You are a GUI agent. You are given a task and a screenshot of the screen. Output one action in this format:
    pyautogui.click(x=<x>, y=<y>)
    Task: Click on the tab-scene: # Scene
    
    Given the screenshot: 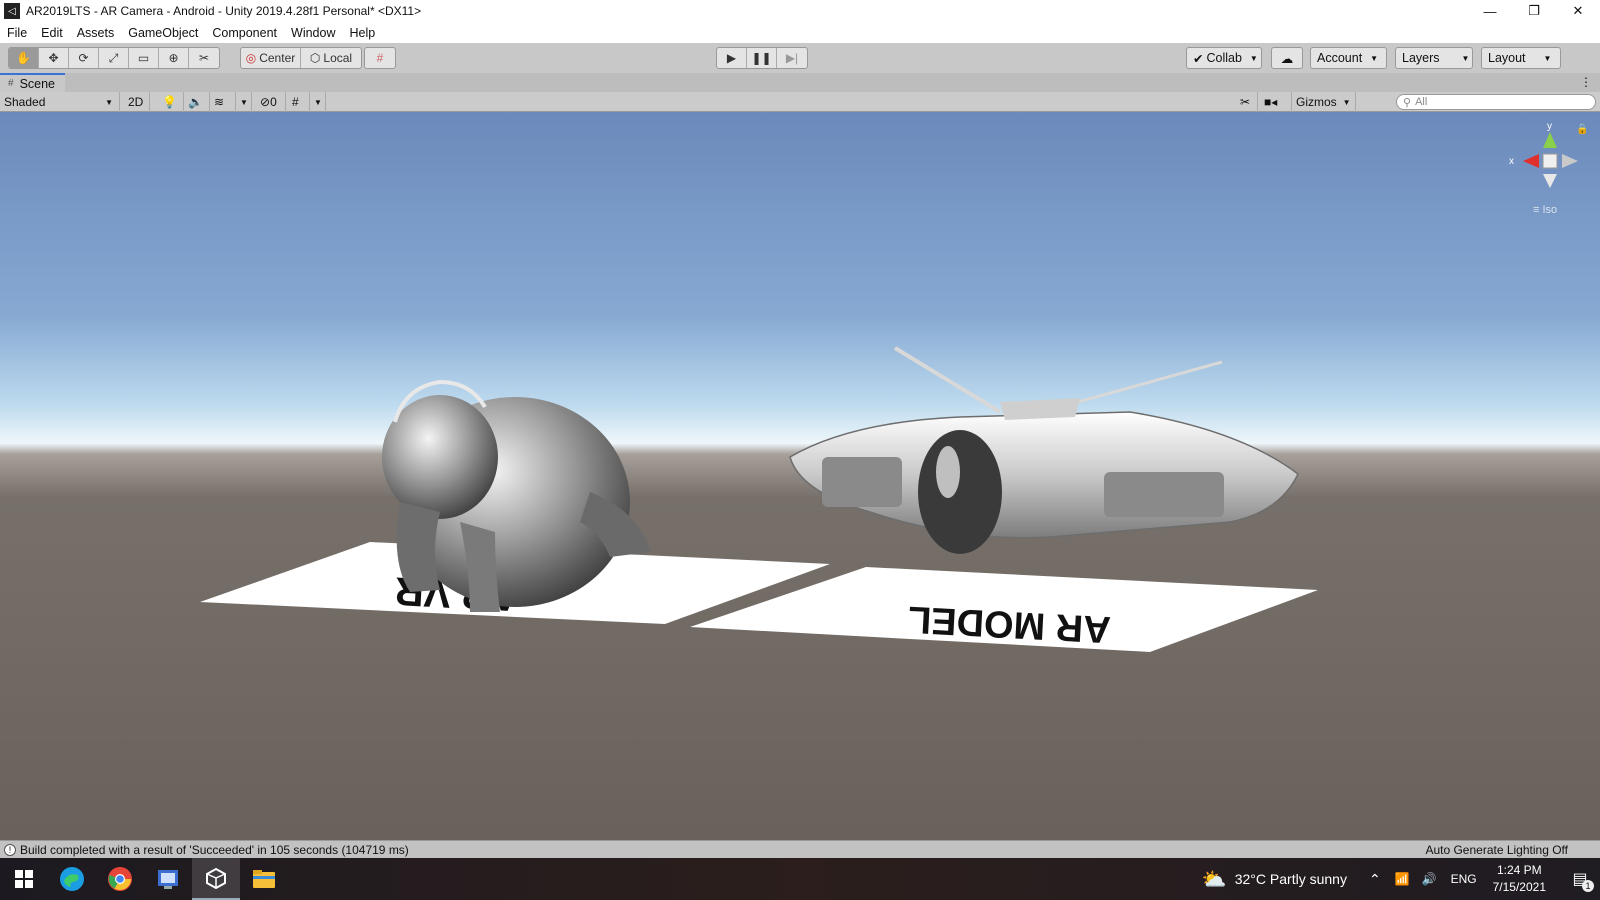 What is the action you would take?
    pyautogui.click(x=33, y=82)
    